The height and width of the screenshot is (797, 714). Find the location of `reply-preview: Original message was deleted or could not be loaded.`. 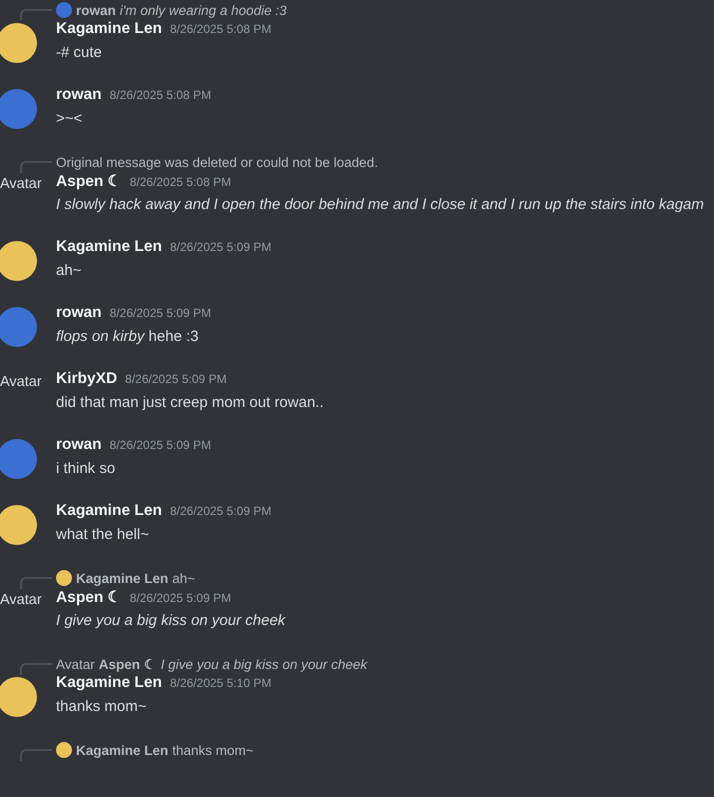

reply-preview: Original message was deleted or could not be loaded. is located at coordinates (217, 162).